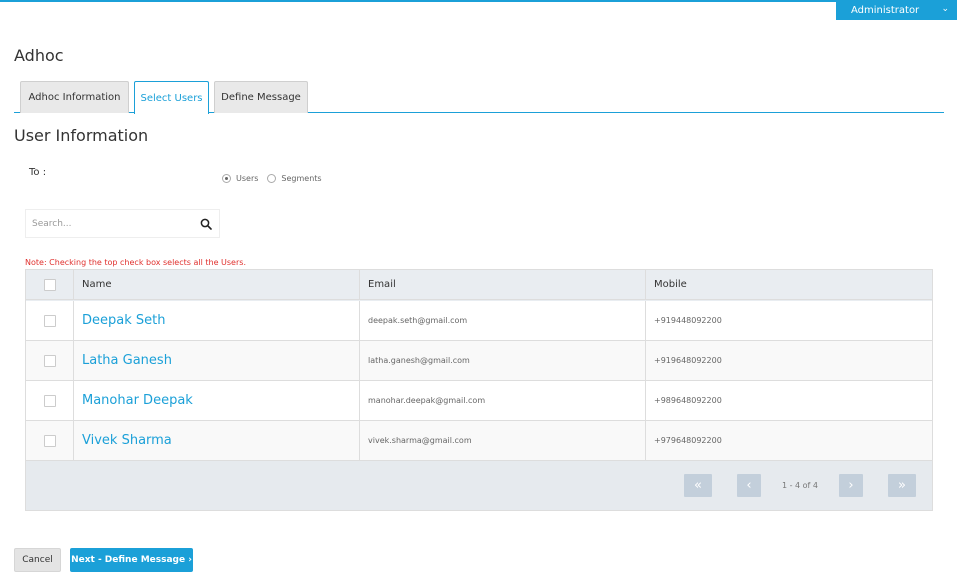  I want to click on pagination-bar: « ‹ 1 - 4 of 4 › », so click(479, 485).